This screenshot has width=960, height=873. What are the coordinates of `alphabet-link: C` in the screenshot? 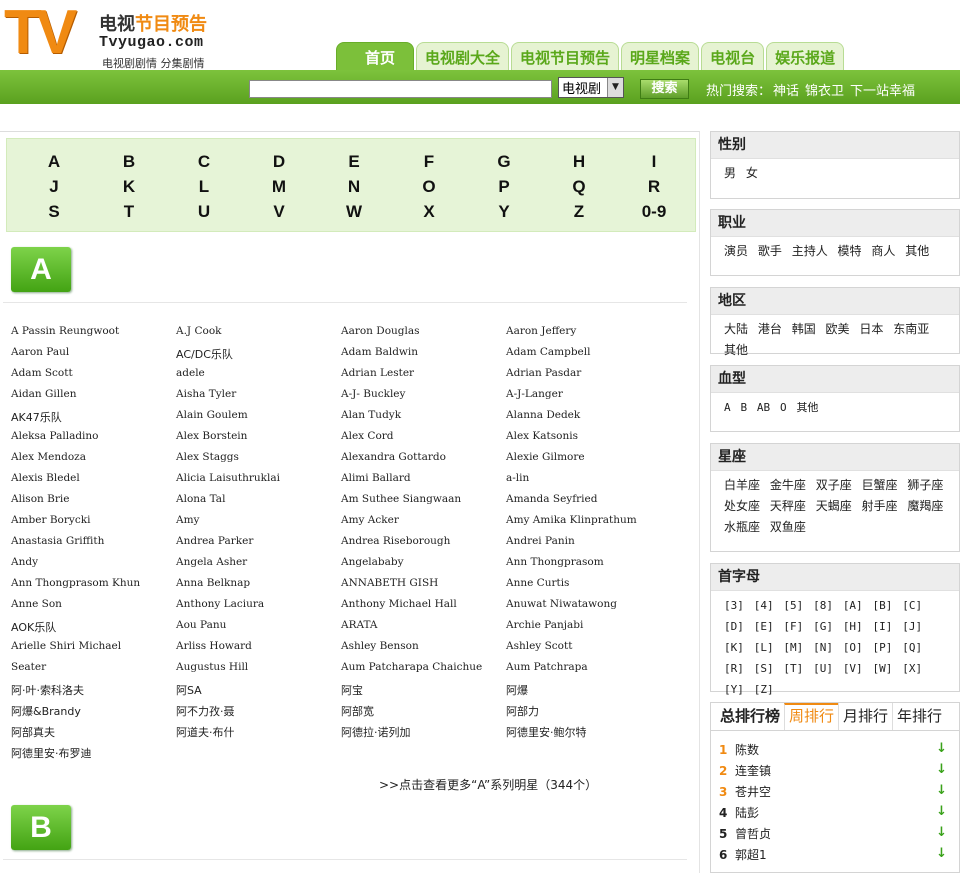 It's located at (204, 162).